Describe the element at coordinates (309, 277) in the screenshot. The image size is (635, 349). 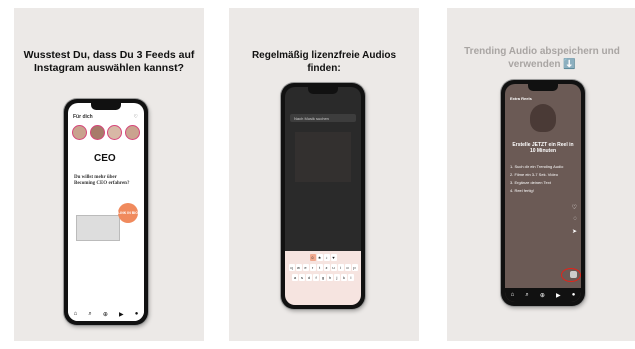
I see `key: d` at that location.